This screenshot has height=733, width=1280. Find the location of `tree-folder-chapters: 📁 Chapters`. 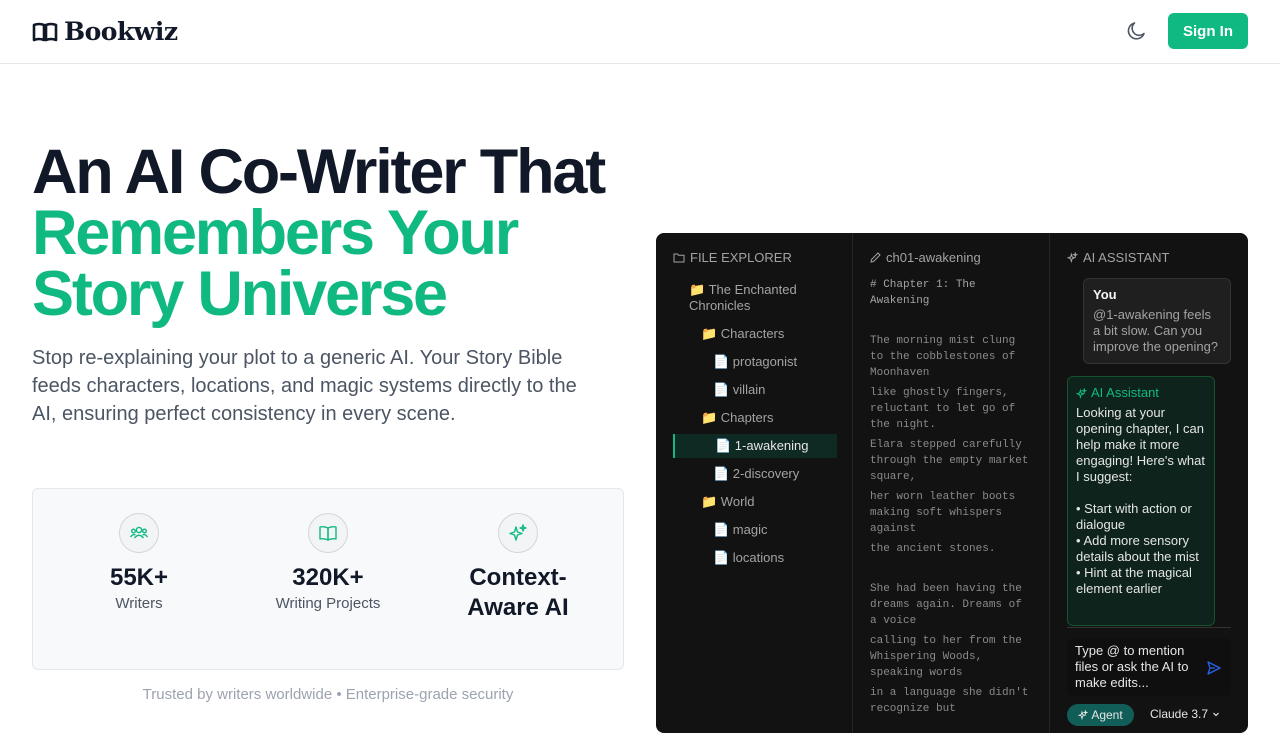

tree-folder-chapters: 📁 Chapters is located at coordinates (737, 418).